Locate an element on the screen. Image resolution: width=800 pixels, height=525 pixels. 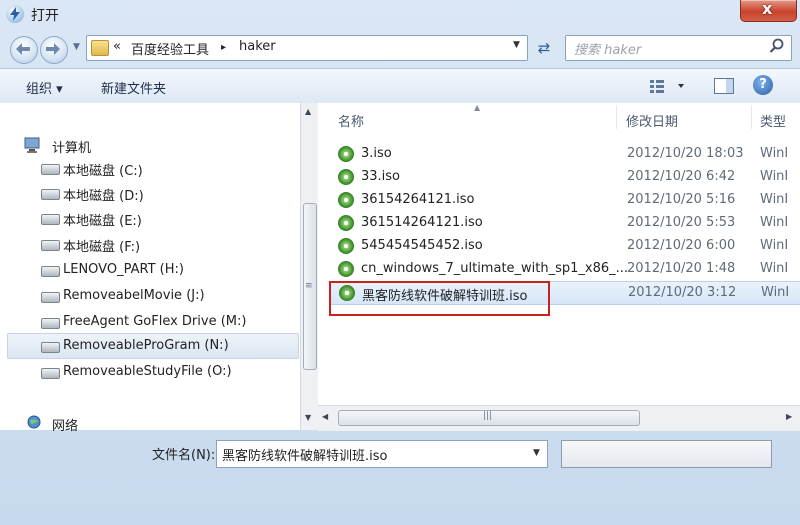
address-bar: « 百度经验工具 ▸ haker ▼ is located at coordinates (307, 48).